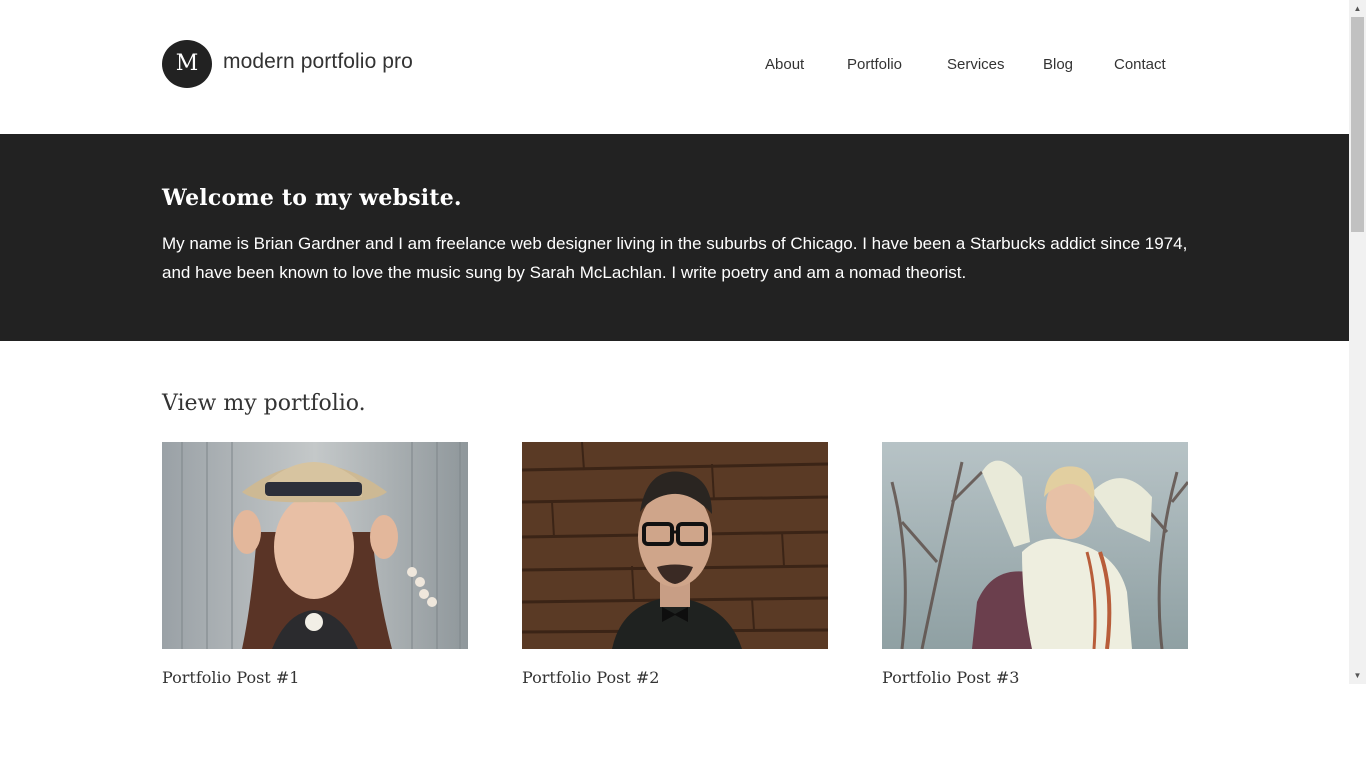 The image size is (1366, 768). I want to click on bottom-blank-area, so click(683, 726).